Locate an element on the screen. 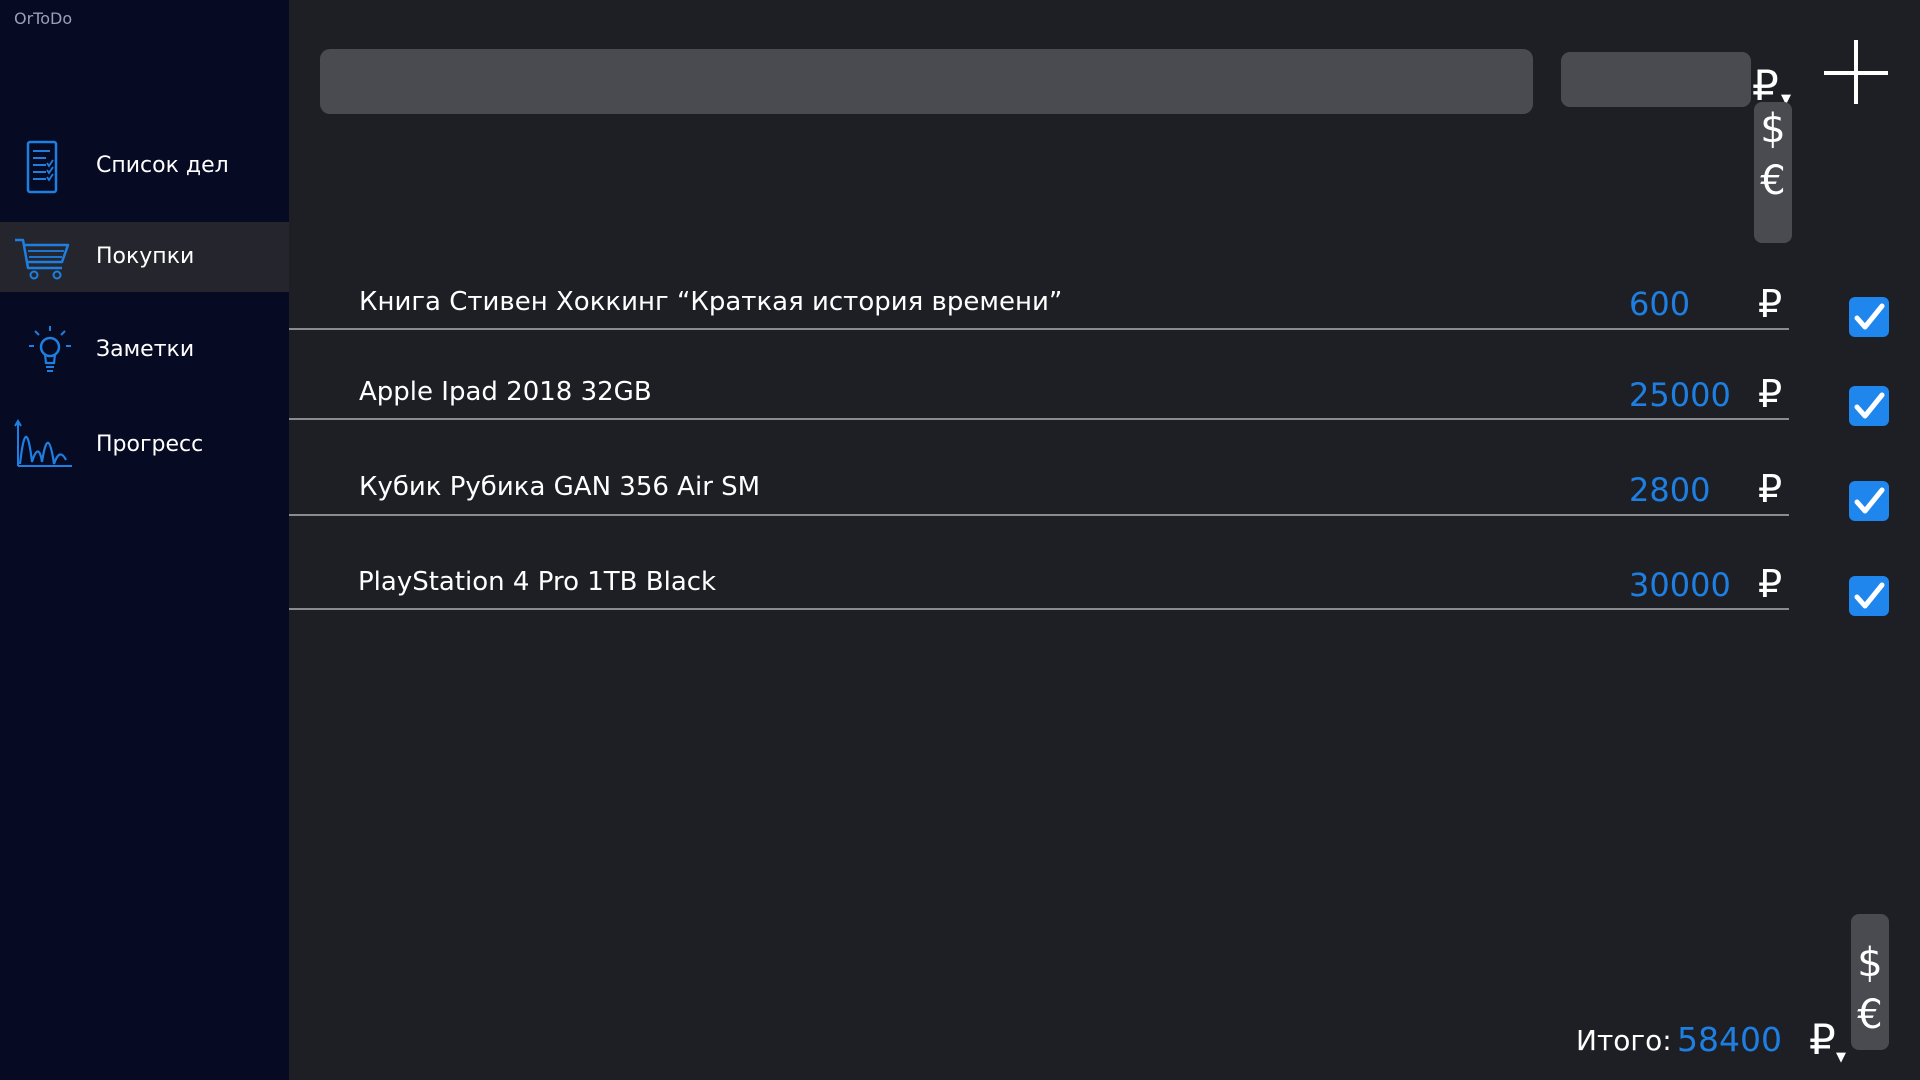 The width and height of the screenshot is (1920, 1080). sidebar-item-label: Список дел is located at coordinates (162, 165).